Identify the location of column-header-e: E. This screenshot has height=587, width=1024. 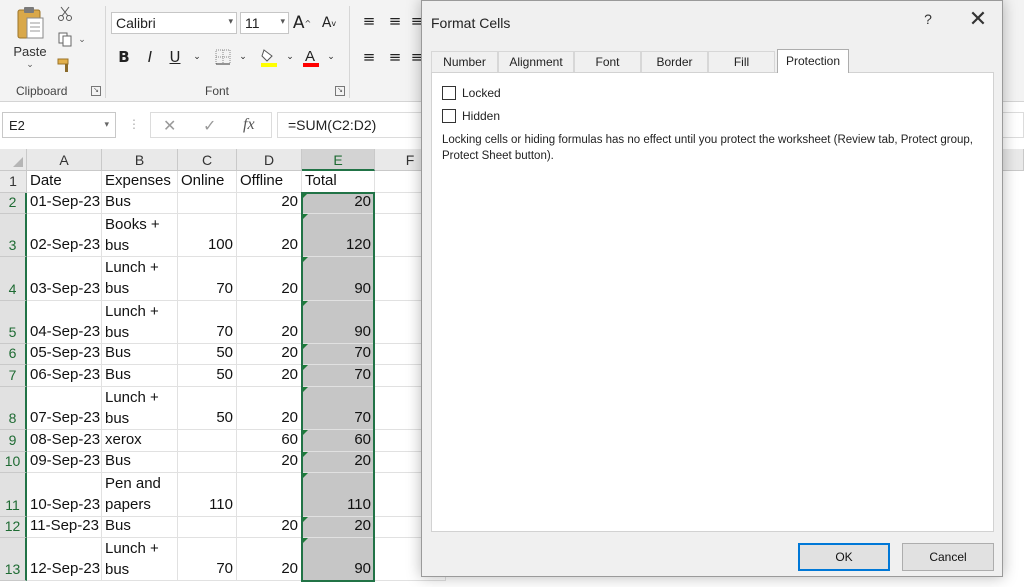
(338, 160).